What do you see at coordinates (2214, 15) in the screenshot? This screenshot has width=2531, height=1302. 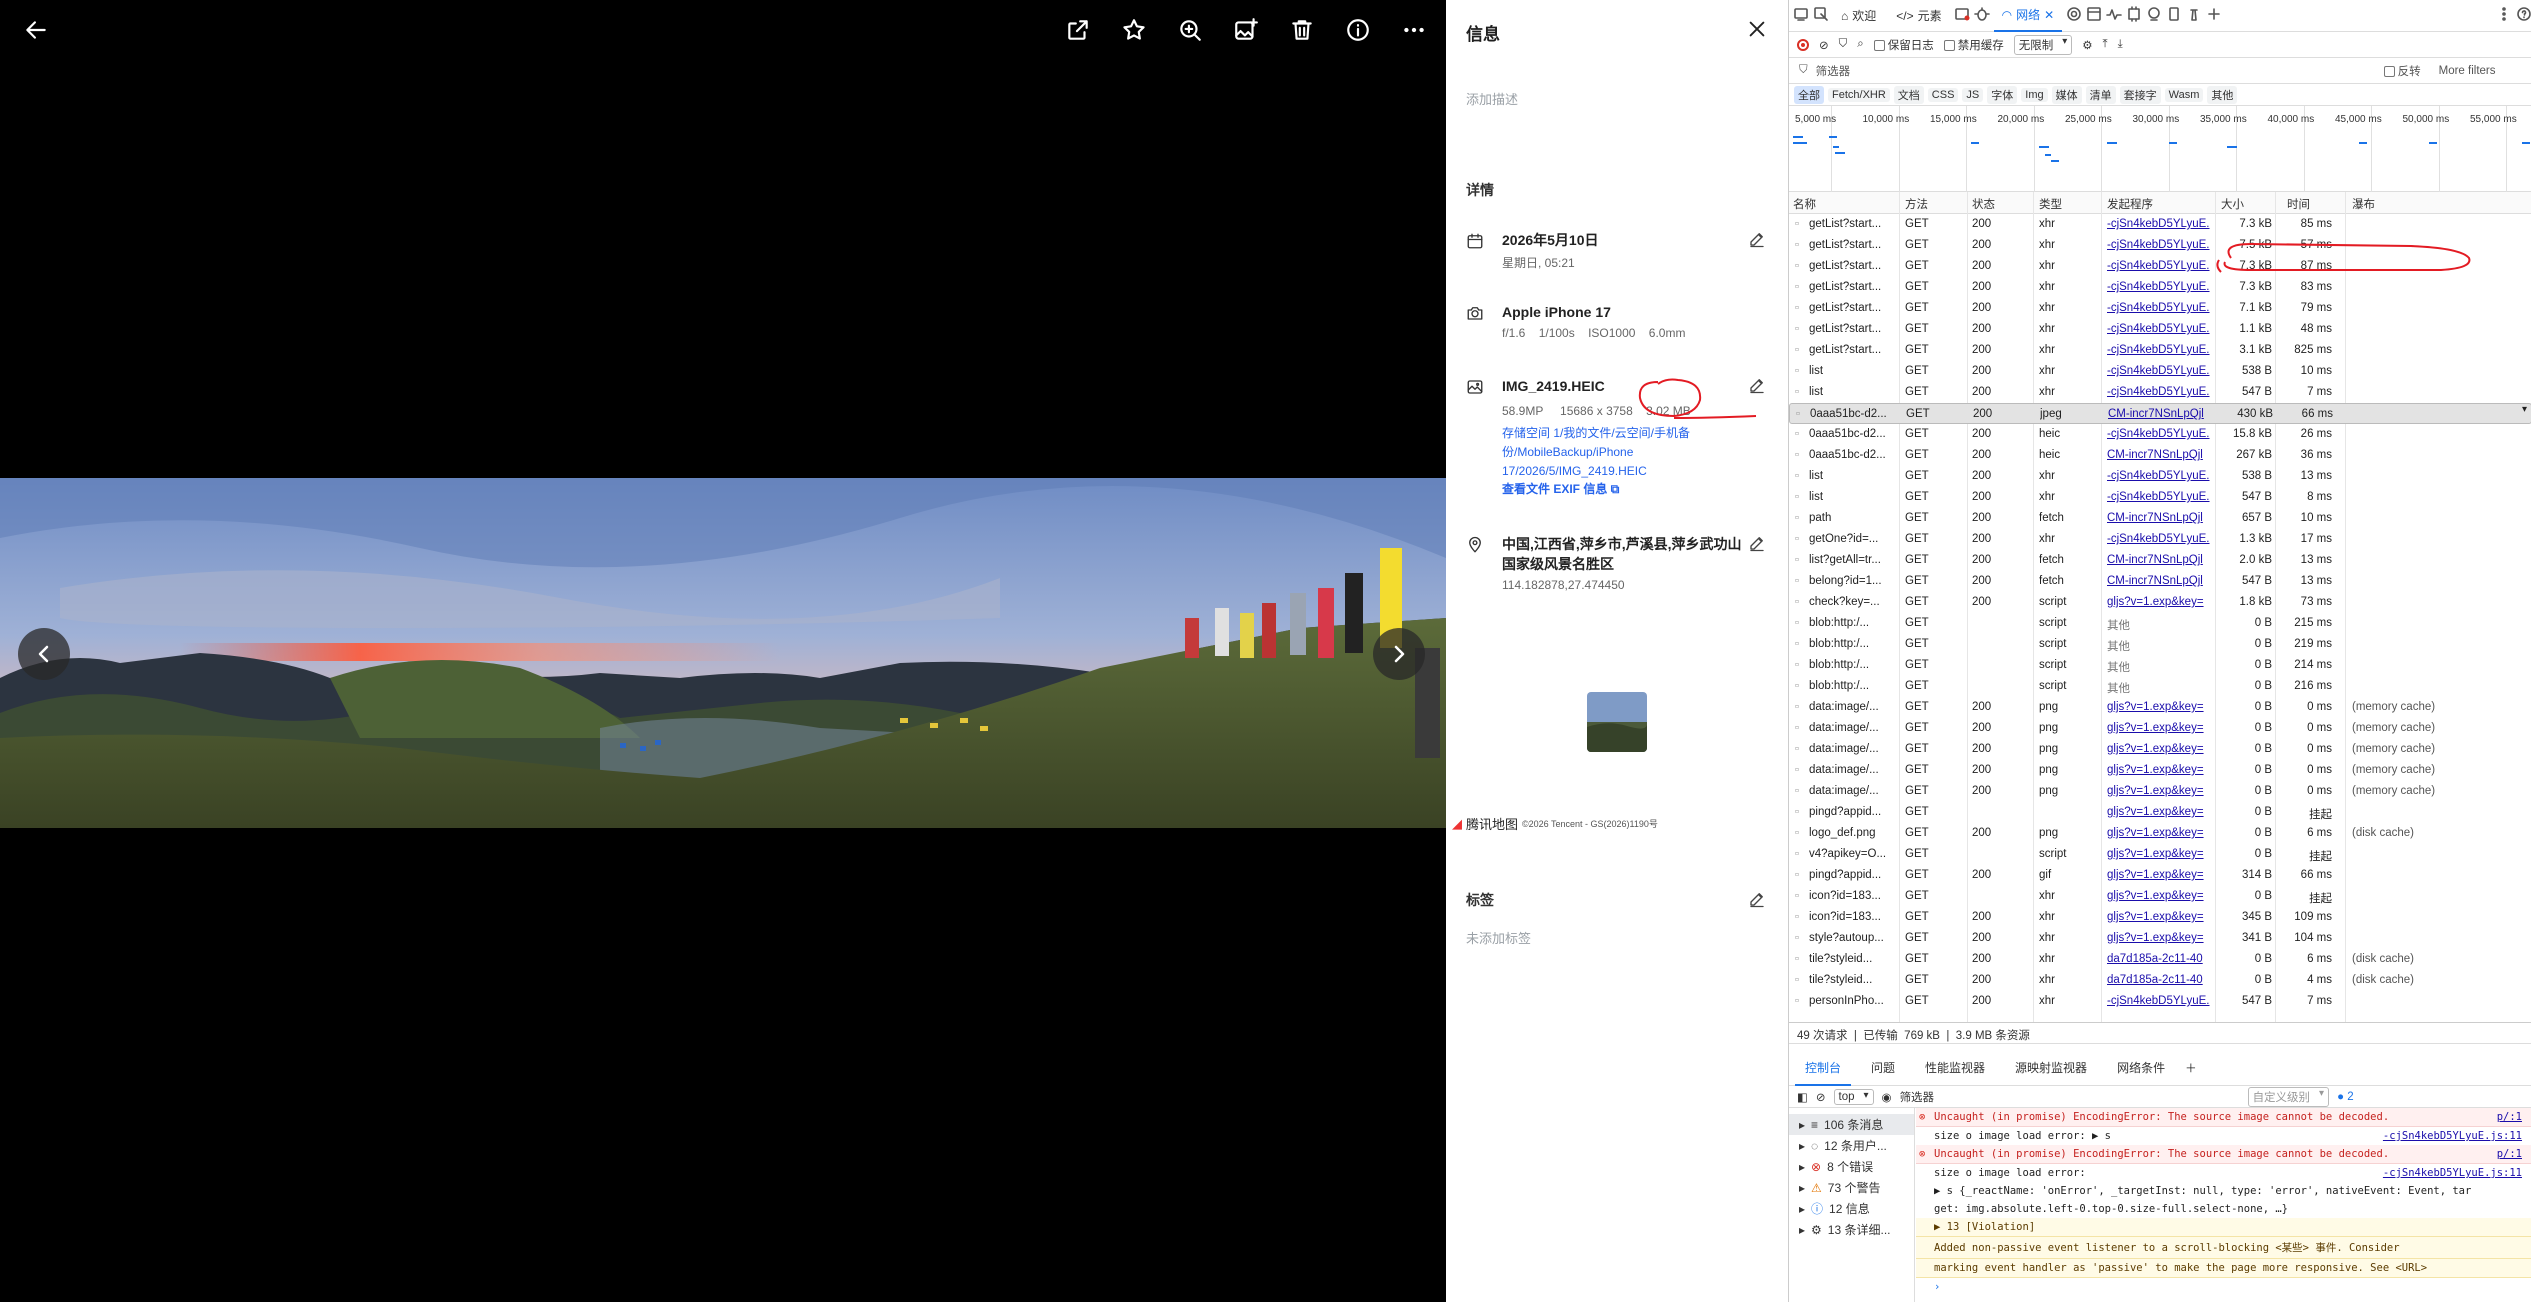 I see `add-tab-icon` at bounding box center [2214, 15].